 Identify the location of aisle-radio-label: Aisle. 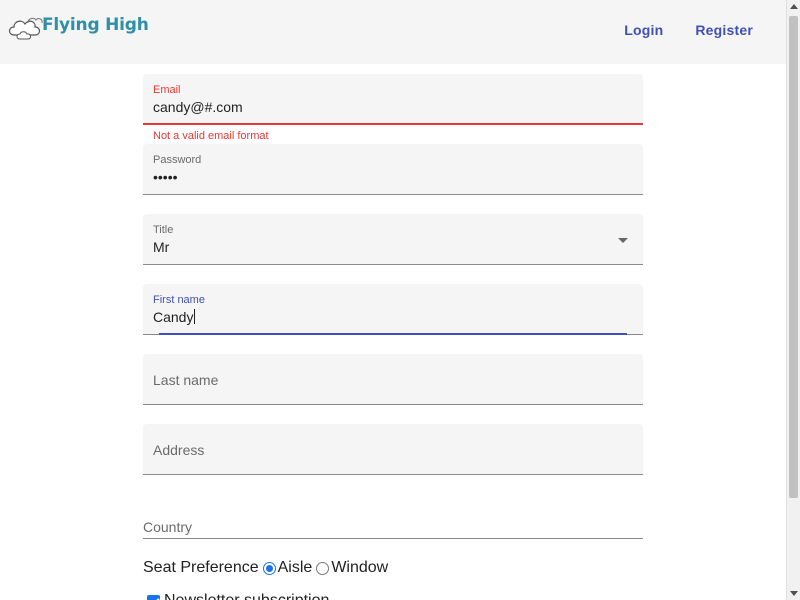
(295, 568).